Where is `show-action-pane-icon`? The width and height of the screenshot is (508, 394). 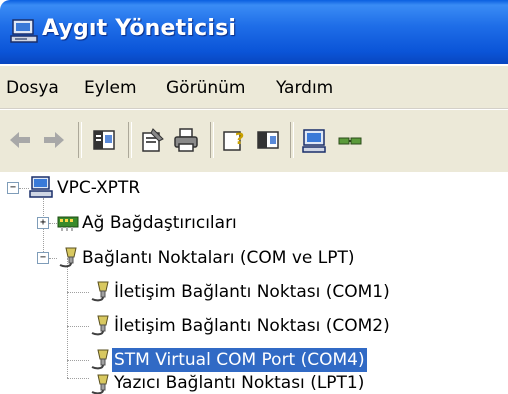 show-action-pane-icon is located at coordinates (268, 140).